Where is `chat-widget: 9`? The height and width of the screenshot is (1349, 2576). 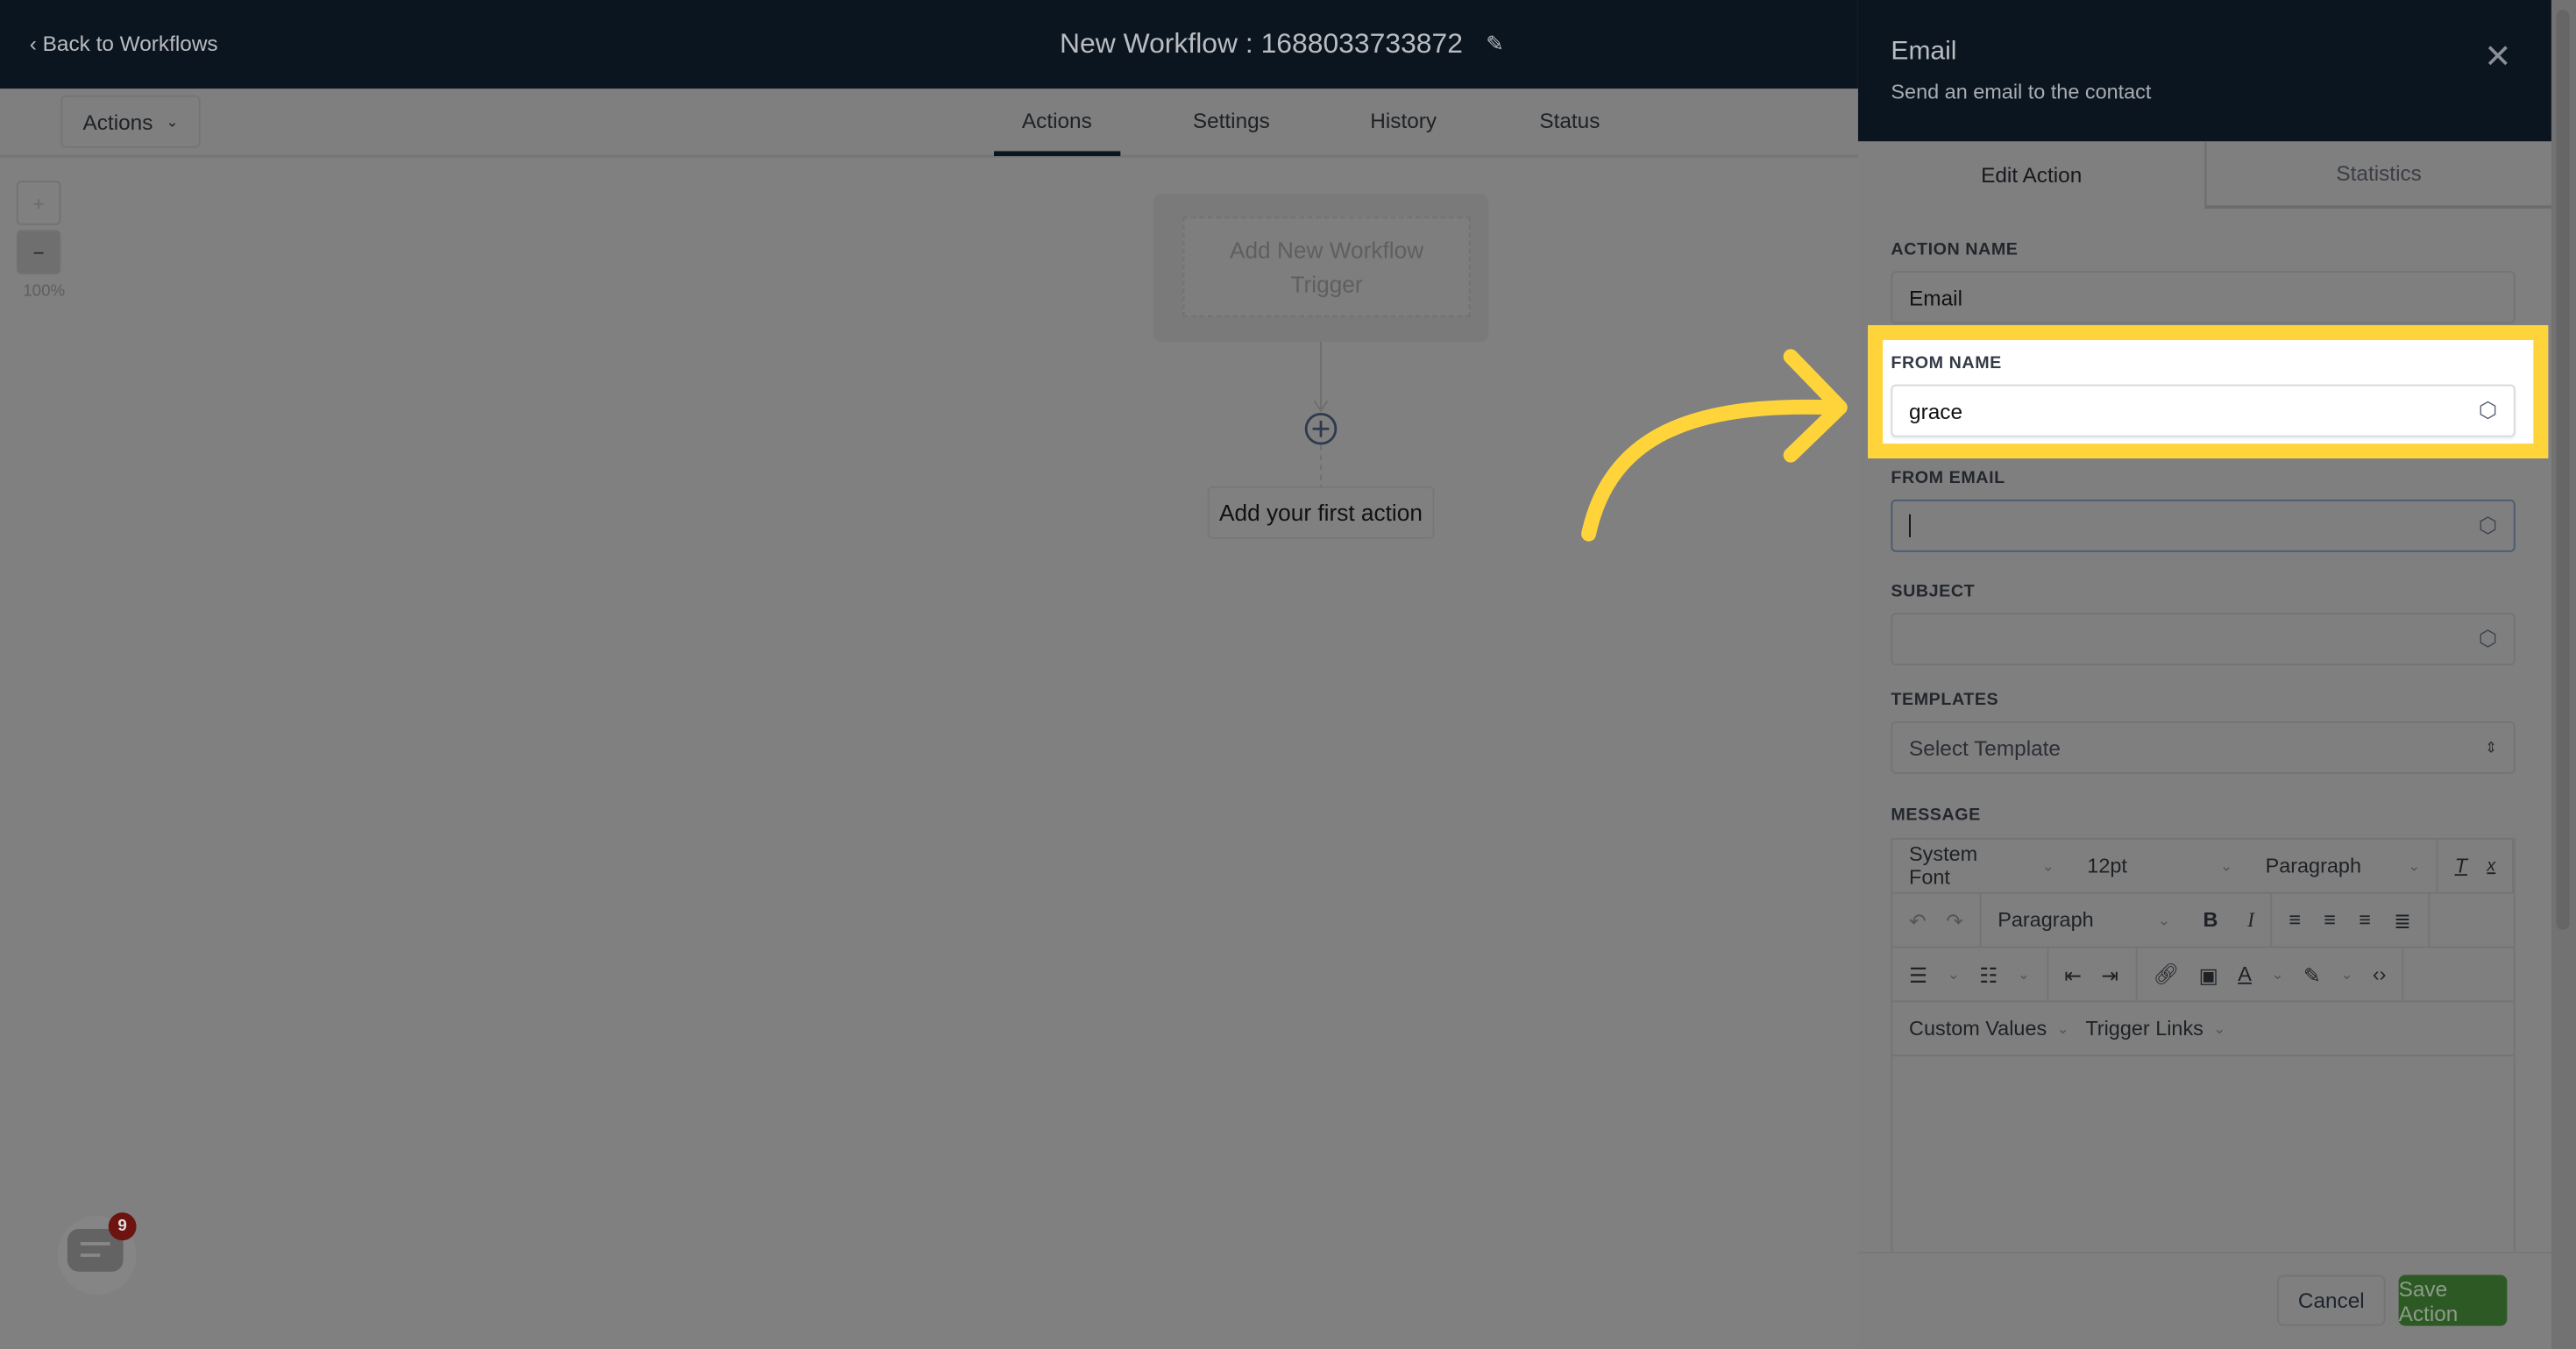
chat-widget: 9 is located at coordinates (97, 1254).